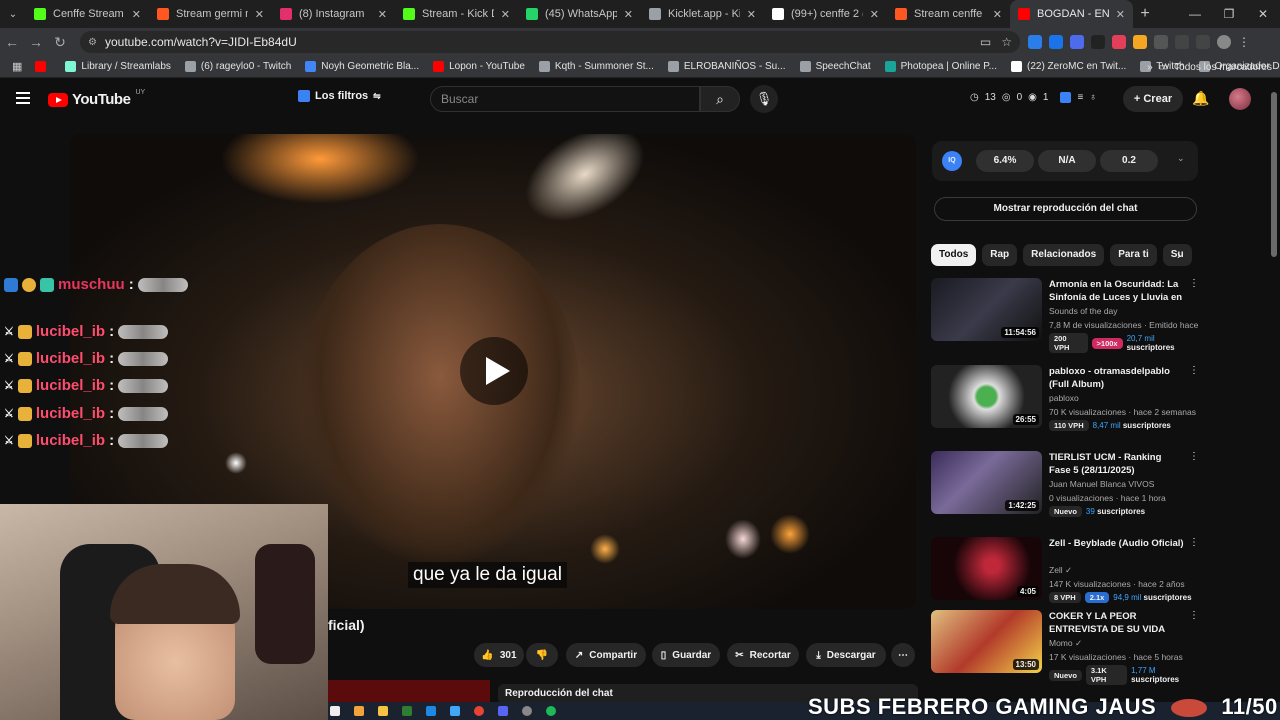  What do you see at coordinates (60, 42) in the screenshot?
I see `reload-icon: ↻` at bounding box center [60, 42].